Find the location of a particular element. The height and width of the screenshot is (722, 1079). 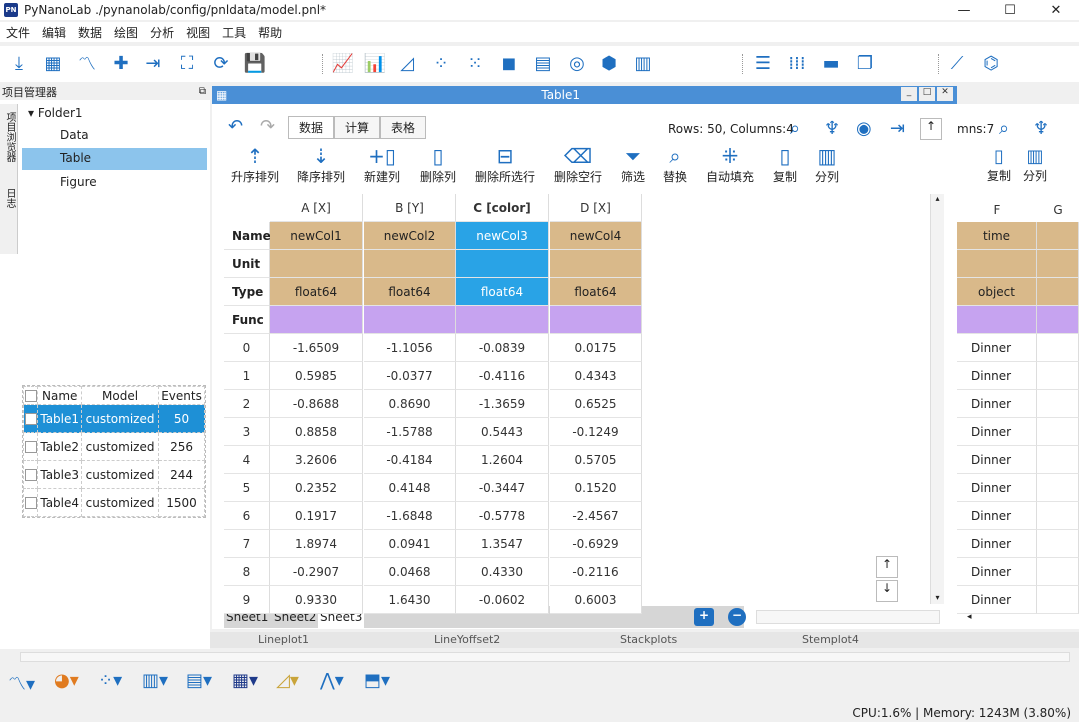

autofill-button: ⁜ 自动填充 is located at coordinates (730, 164).